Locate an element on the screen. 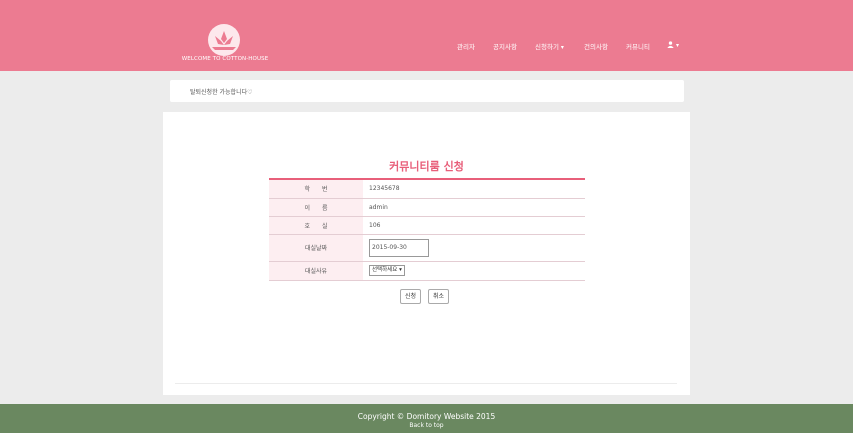 The height and width of the screenshot is (433, 853). cotton-flower-icon is located at coordinates (224, 40).